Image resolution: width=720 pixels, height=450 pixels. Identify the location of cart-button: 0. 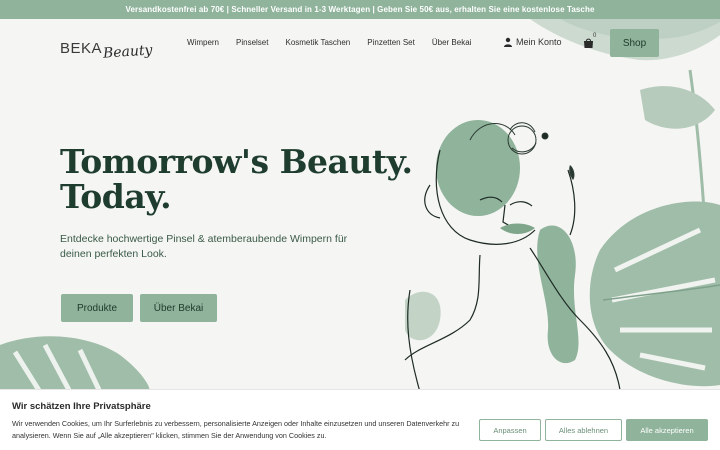
(591, 41).